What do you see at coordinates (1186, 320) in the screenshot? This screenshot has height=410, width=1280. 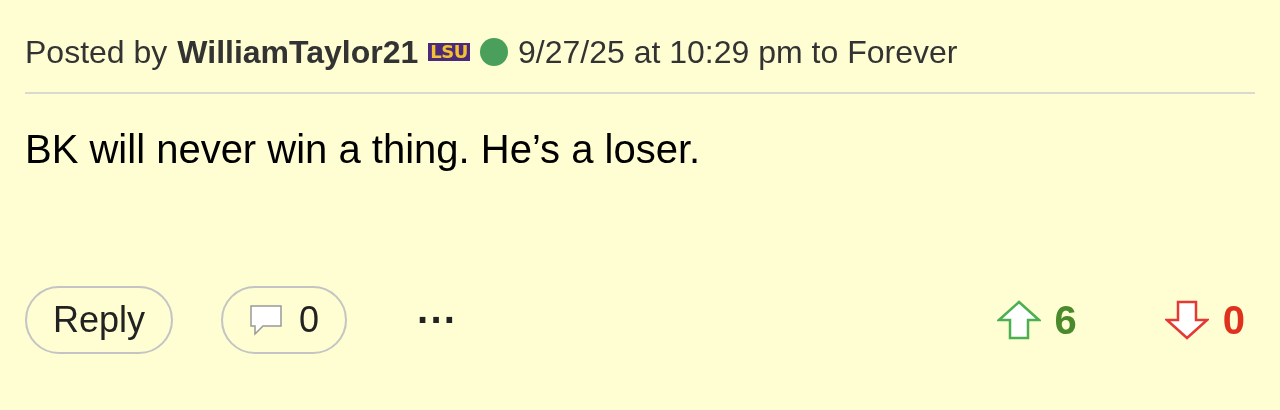 I see `downvote-arrow-icon` at bounding box center [1186, 320].